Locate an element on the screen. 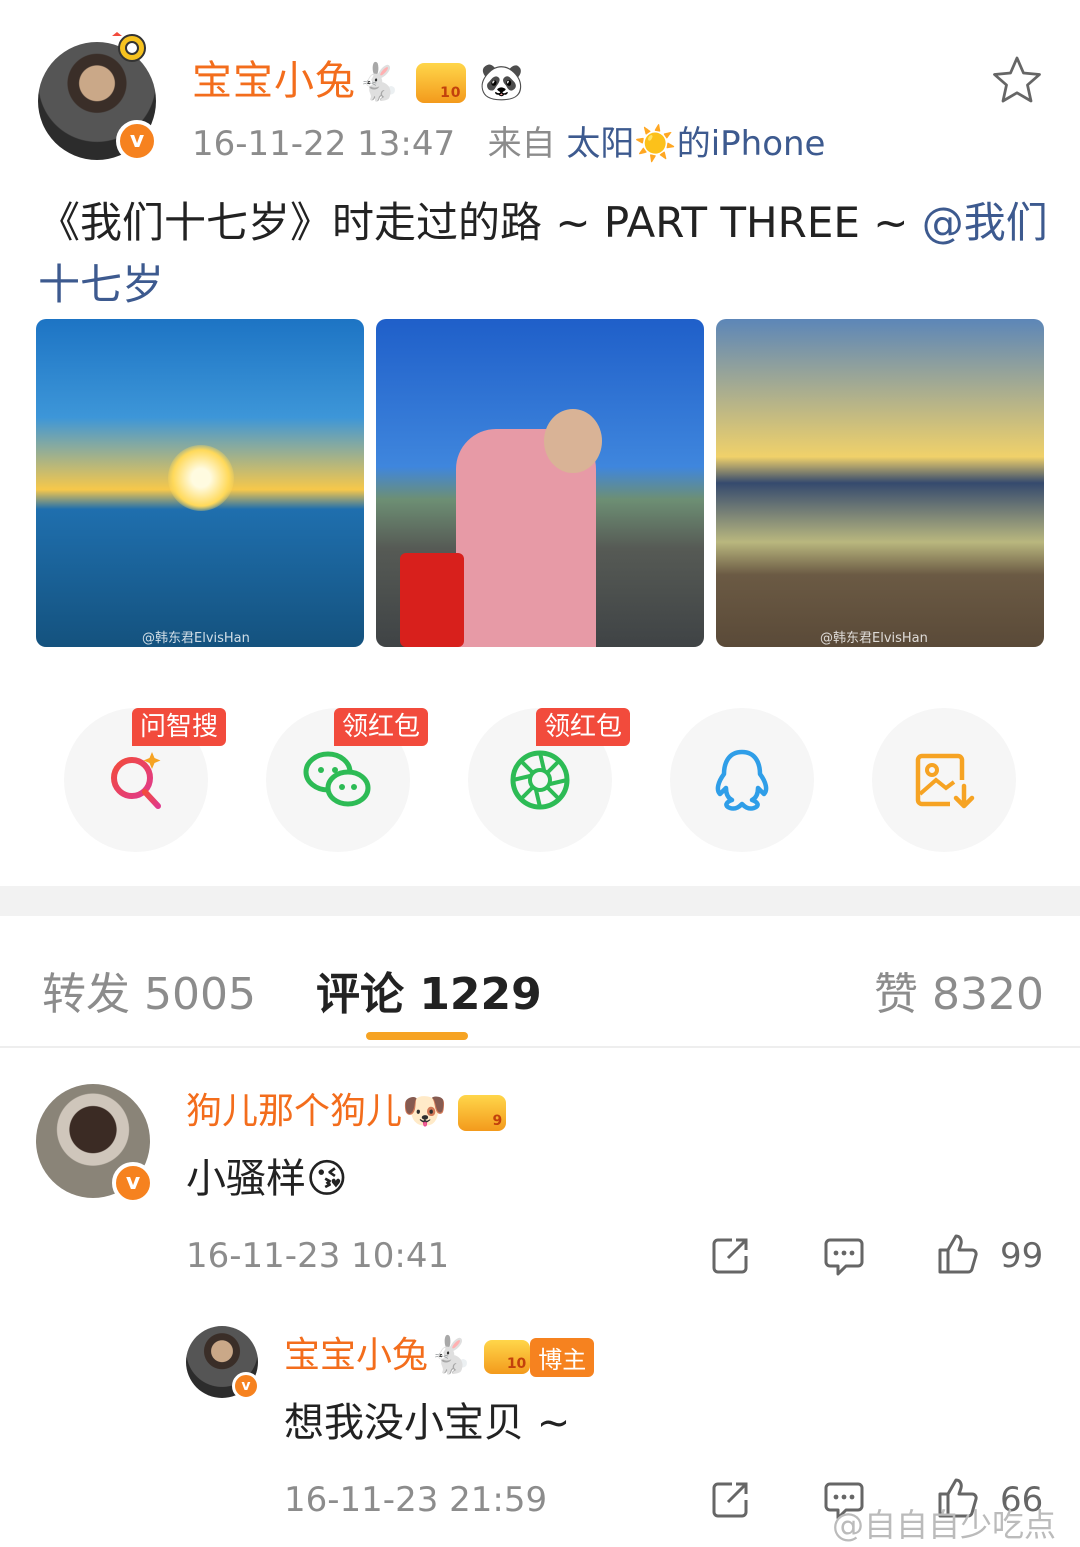  share-tag: 问智搜 is located at coordinates (179, 727).